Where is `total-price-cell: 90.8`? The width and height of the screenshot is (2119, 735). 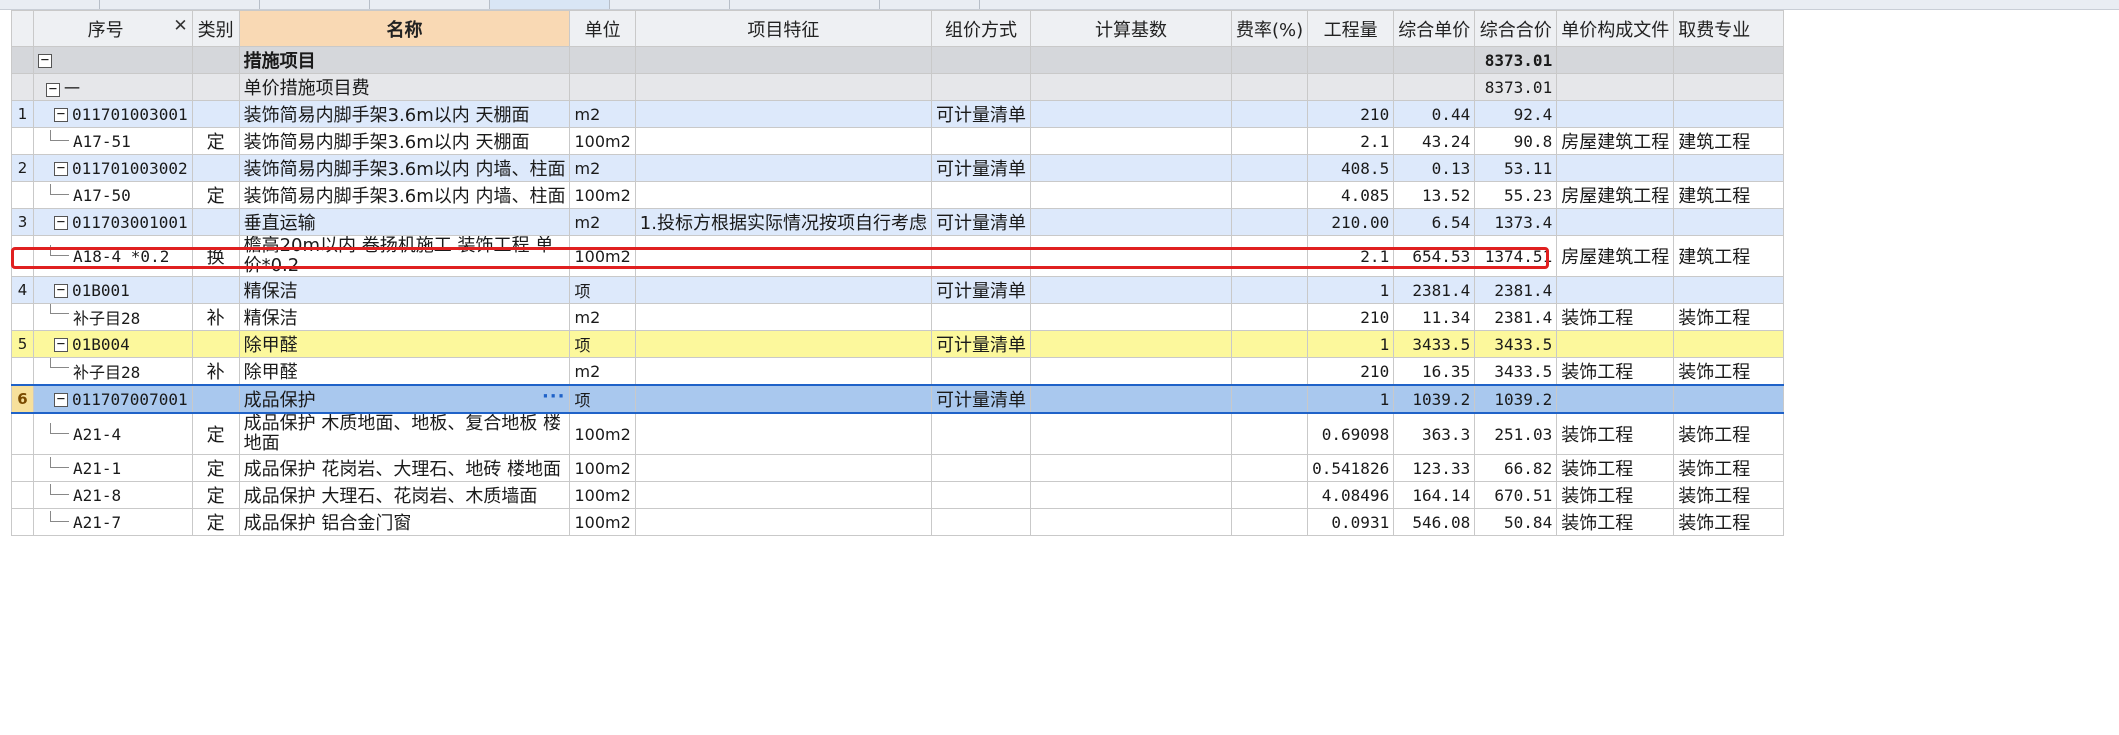 total-price-cell: 90.8 is located at coordinates (1516, 141).